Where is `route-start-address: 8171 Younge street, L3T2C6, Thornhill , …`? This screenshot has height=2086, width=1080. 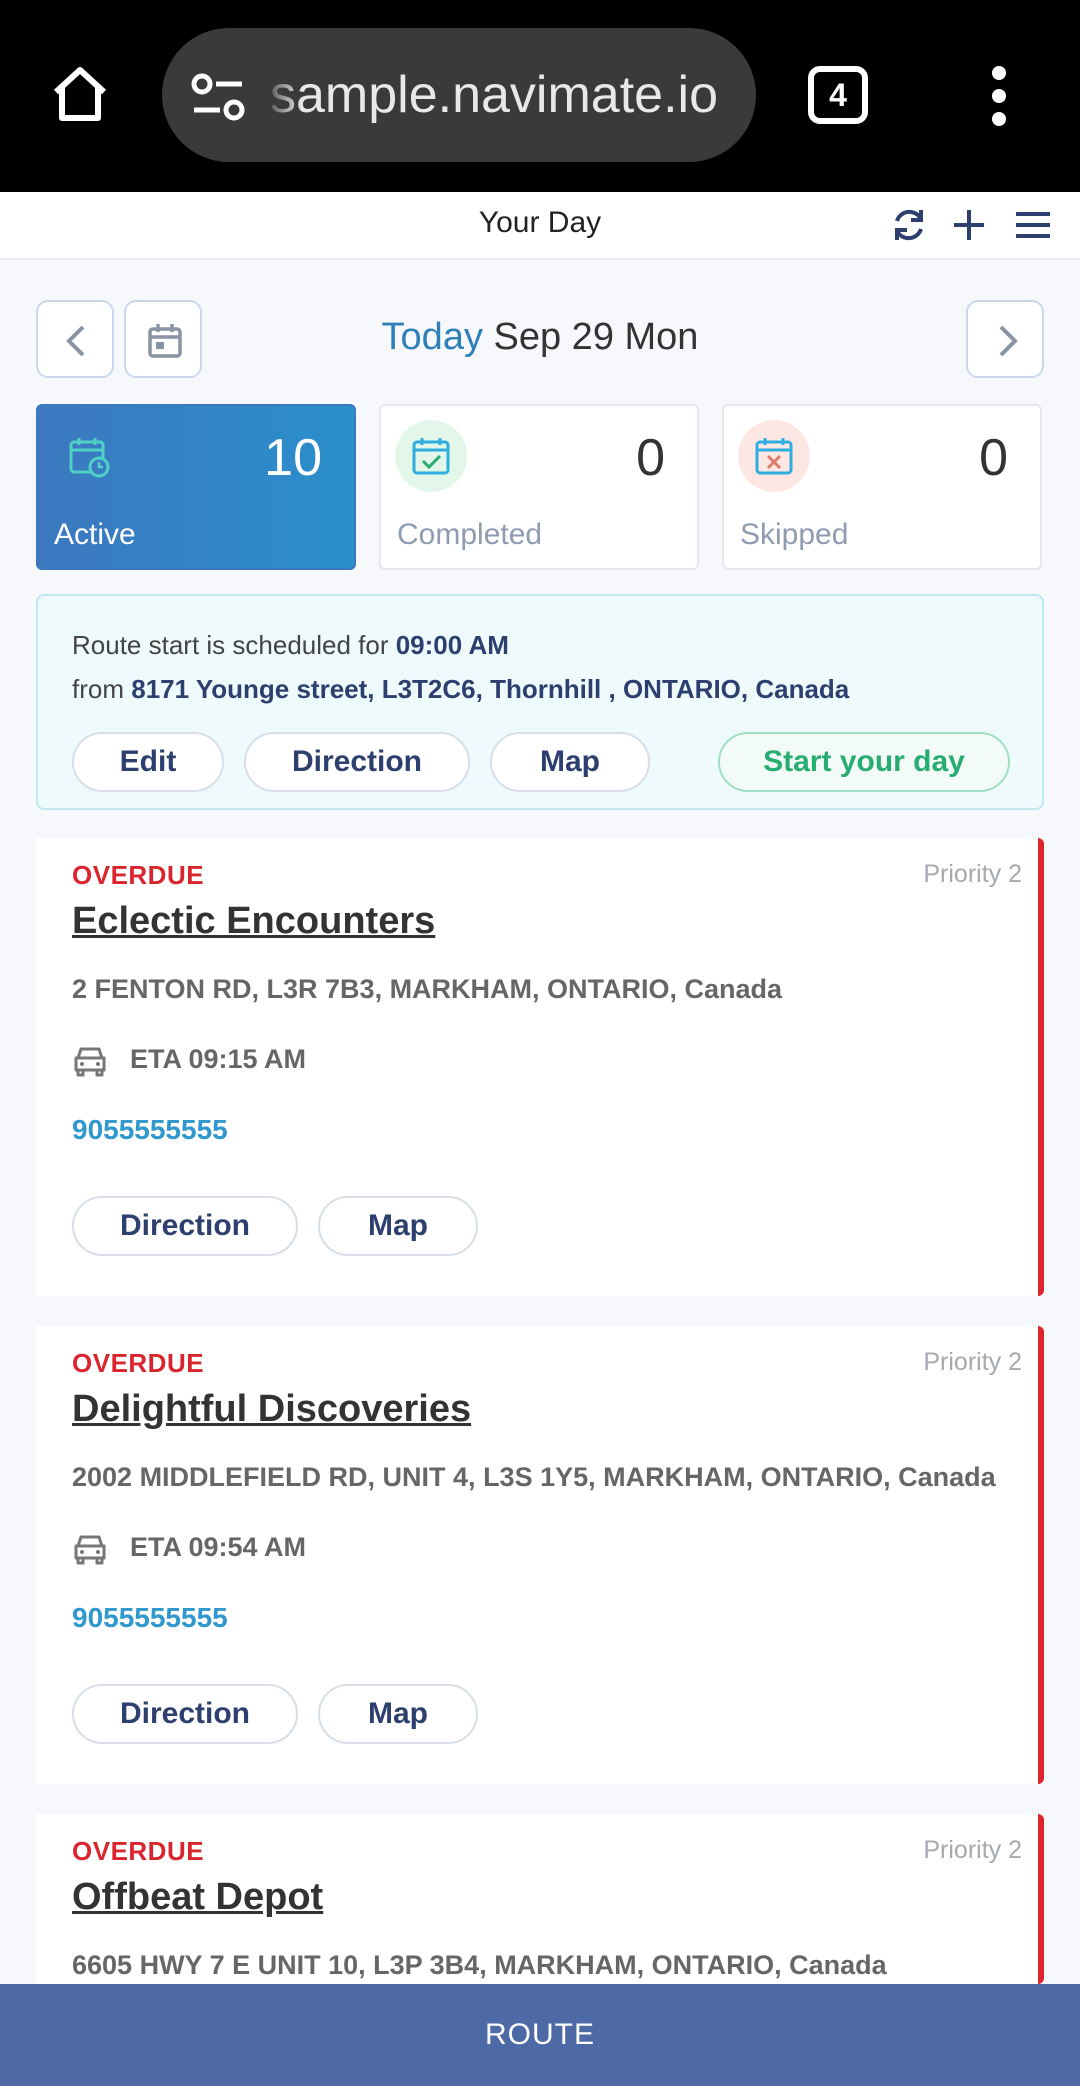
route-start-address: 8171 Younge street, L3T2C6, Thornhill , … is located at coordinates (490, 689).